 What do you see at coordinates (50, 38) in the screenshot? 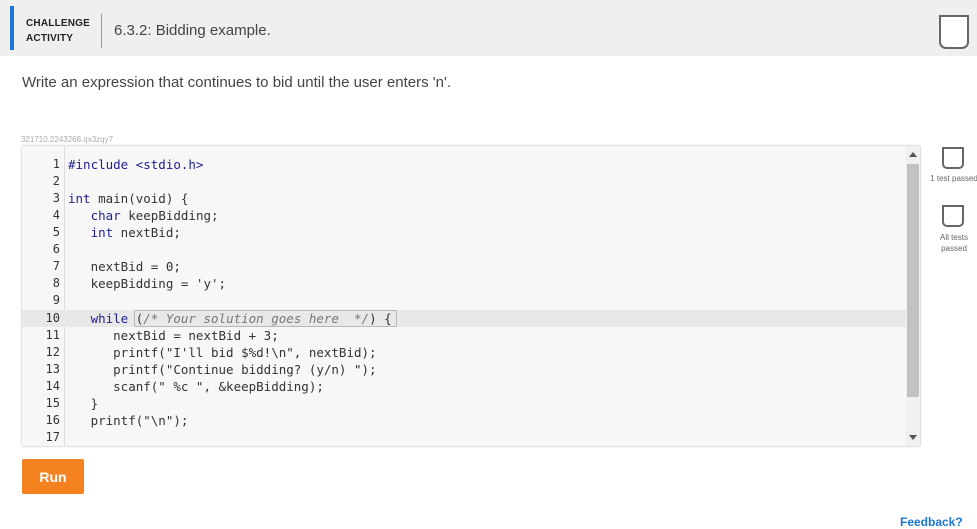
I see `badge-line-2: ACTIVITY` at bounding box center [50, 38].